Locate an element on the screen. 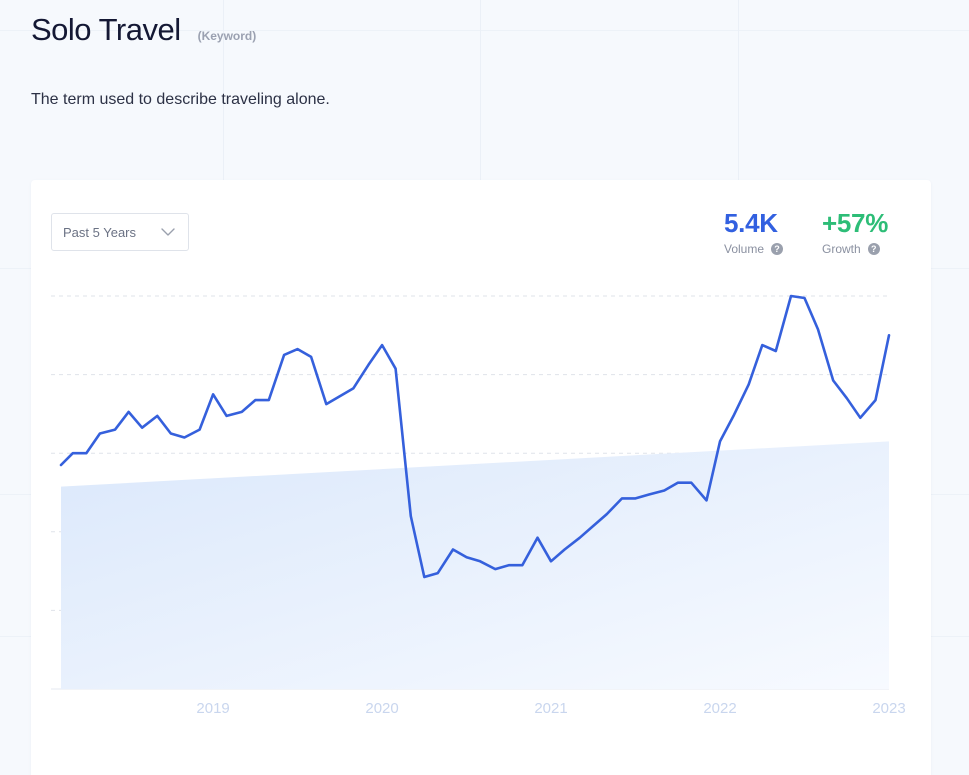  x-tick-label-2023: 2023 is located at coordinates (888, 708).